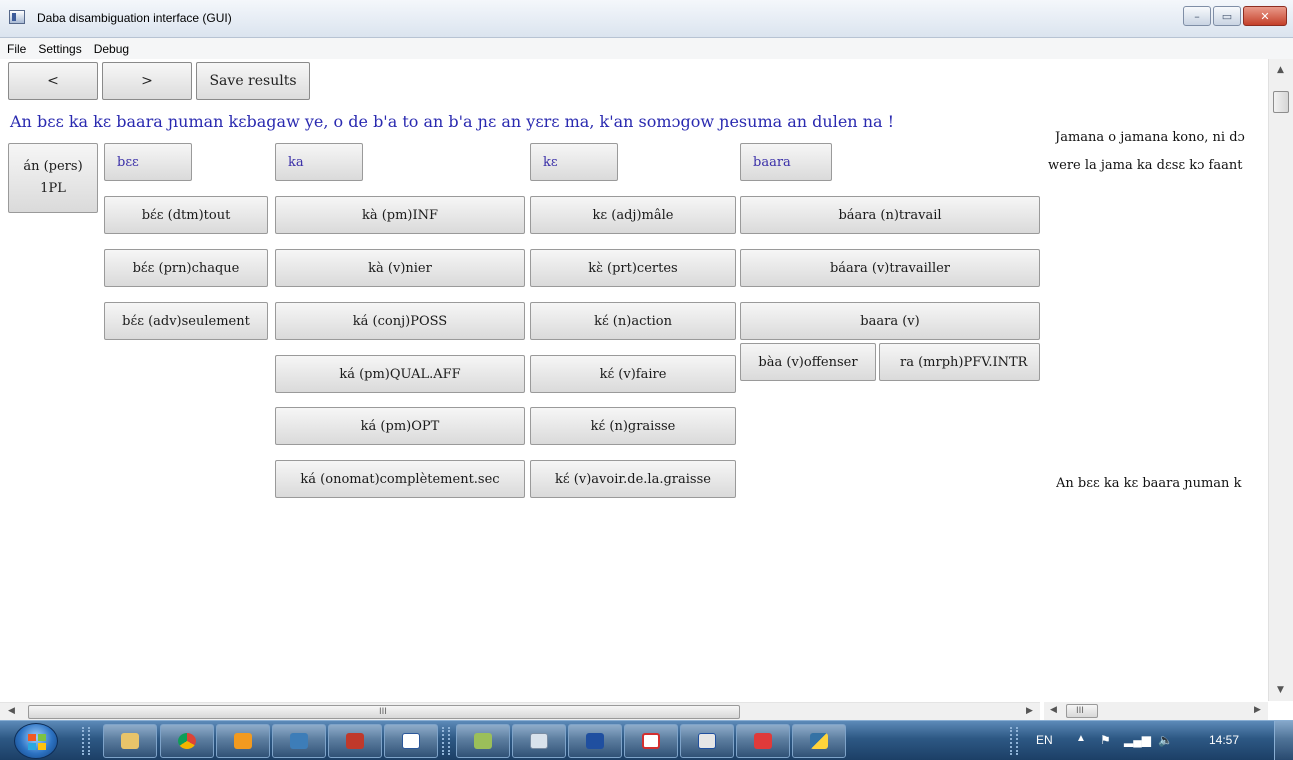 This screenshot has height=760, width=1293. What do you see at coordinates (1150, 137) in the screenshot?
I see `source-text-line: Jamana o jamana kono, ni dɔ` at bounding box center [1150, 137].